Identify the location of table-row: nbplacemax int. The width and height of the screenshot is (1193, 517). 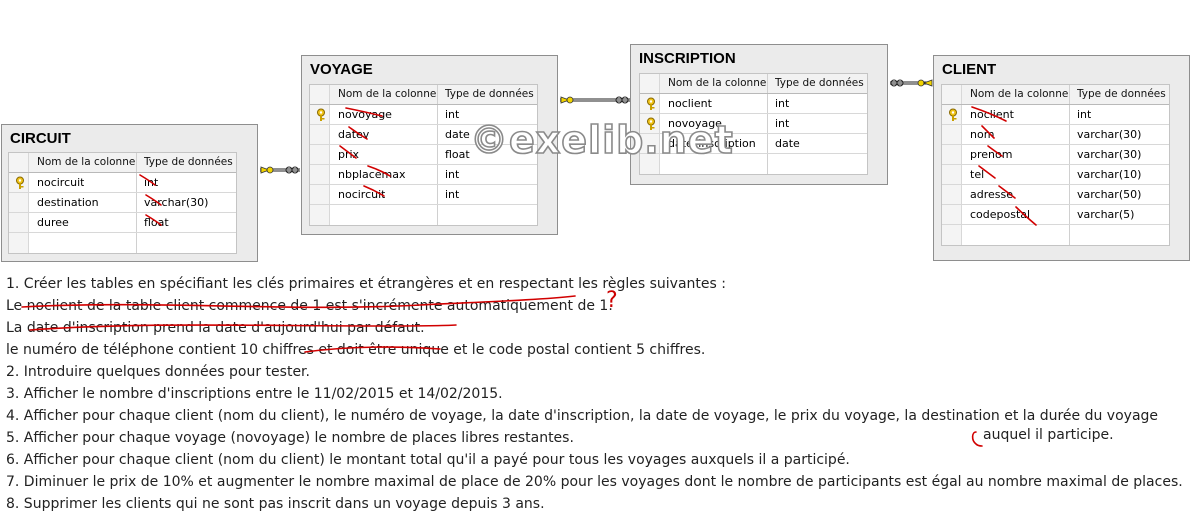
(423, 175).